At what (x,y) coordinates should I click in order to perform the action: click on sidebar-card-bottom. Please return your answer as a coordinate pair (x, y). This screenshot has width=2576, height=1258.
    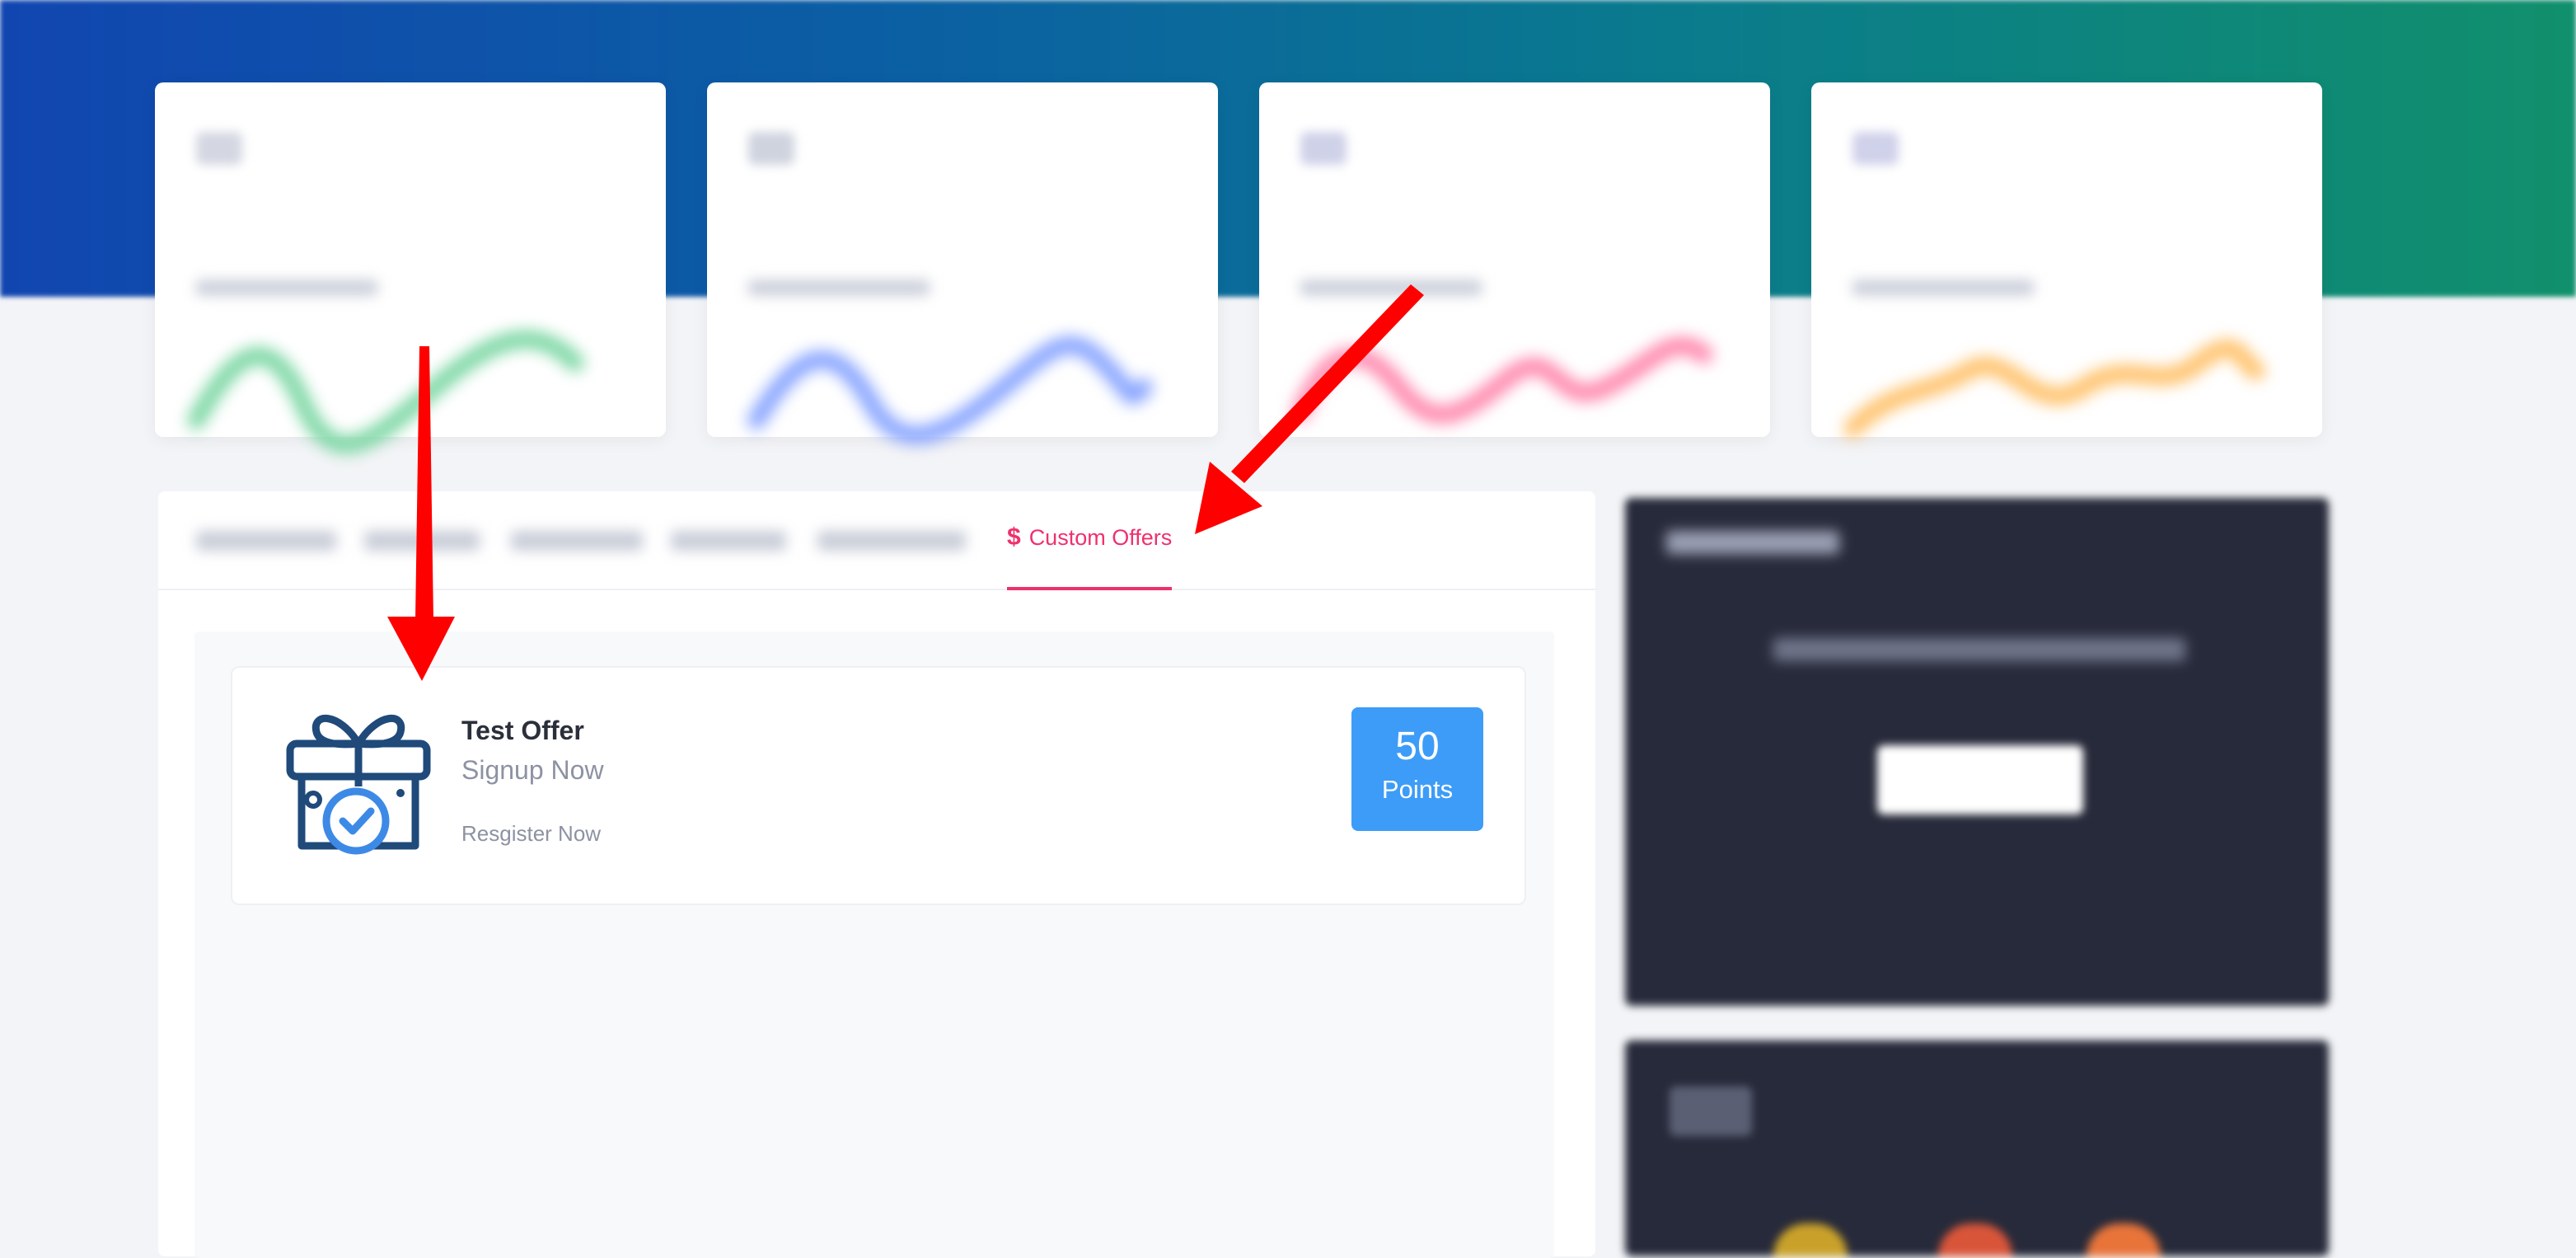
    Looking at the image, I should click on (1977, 1148).